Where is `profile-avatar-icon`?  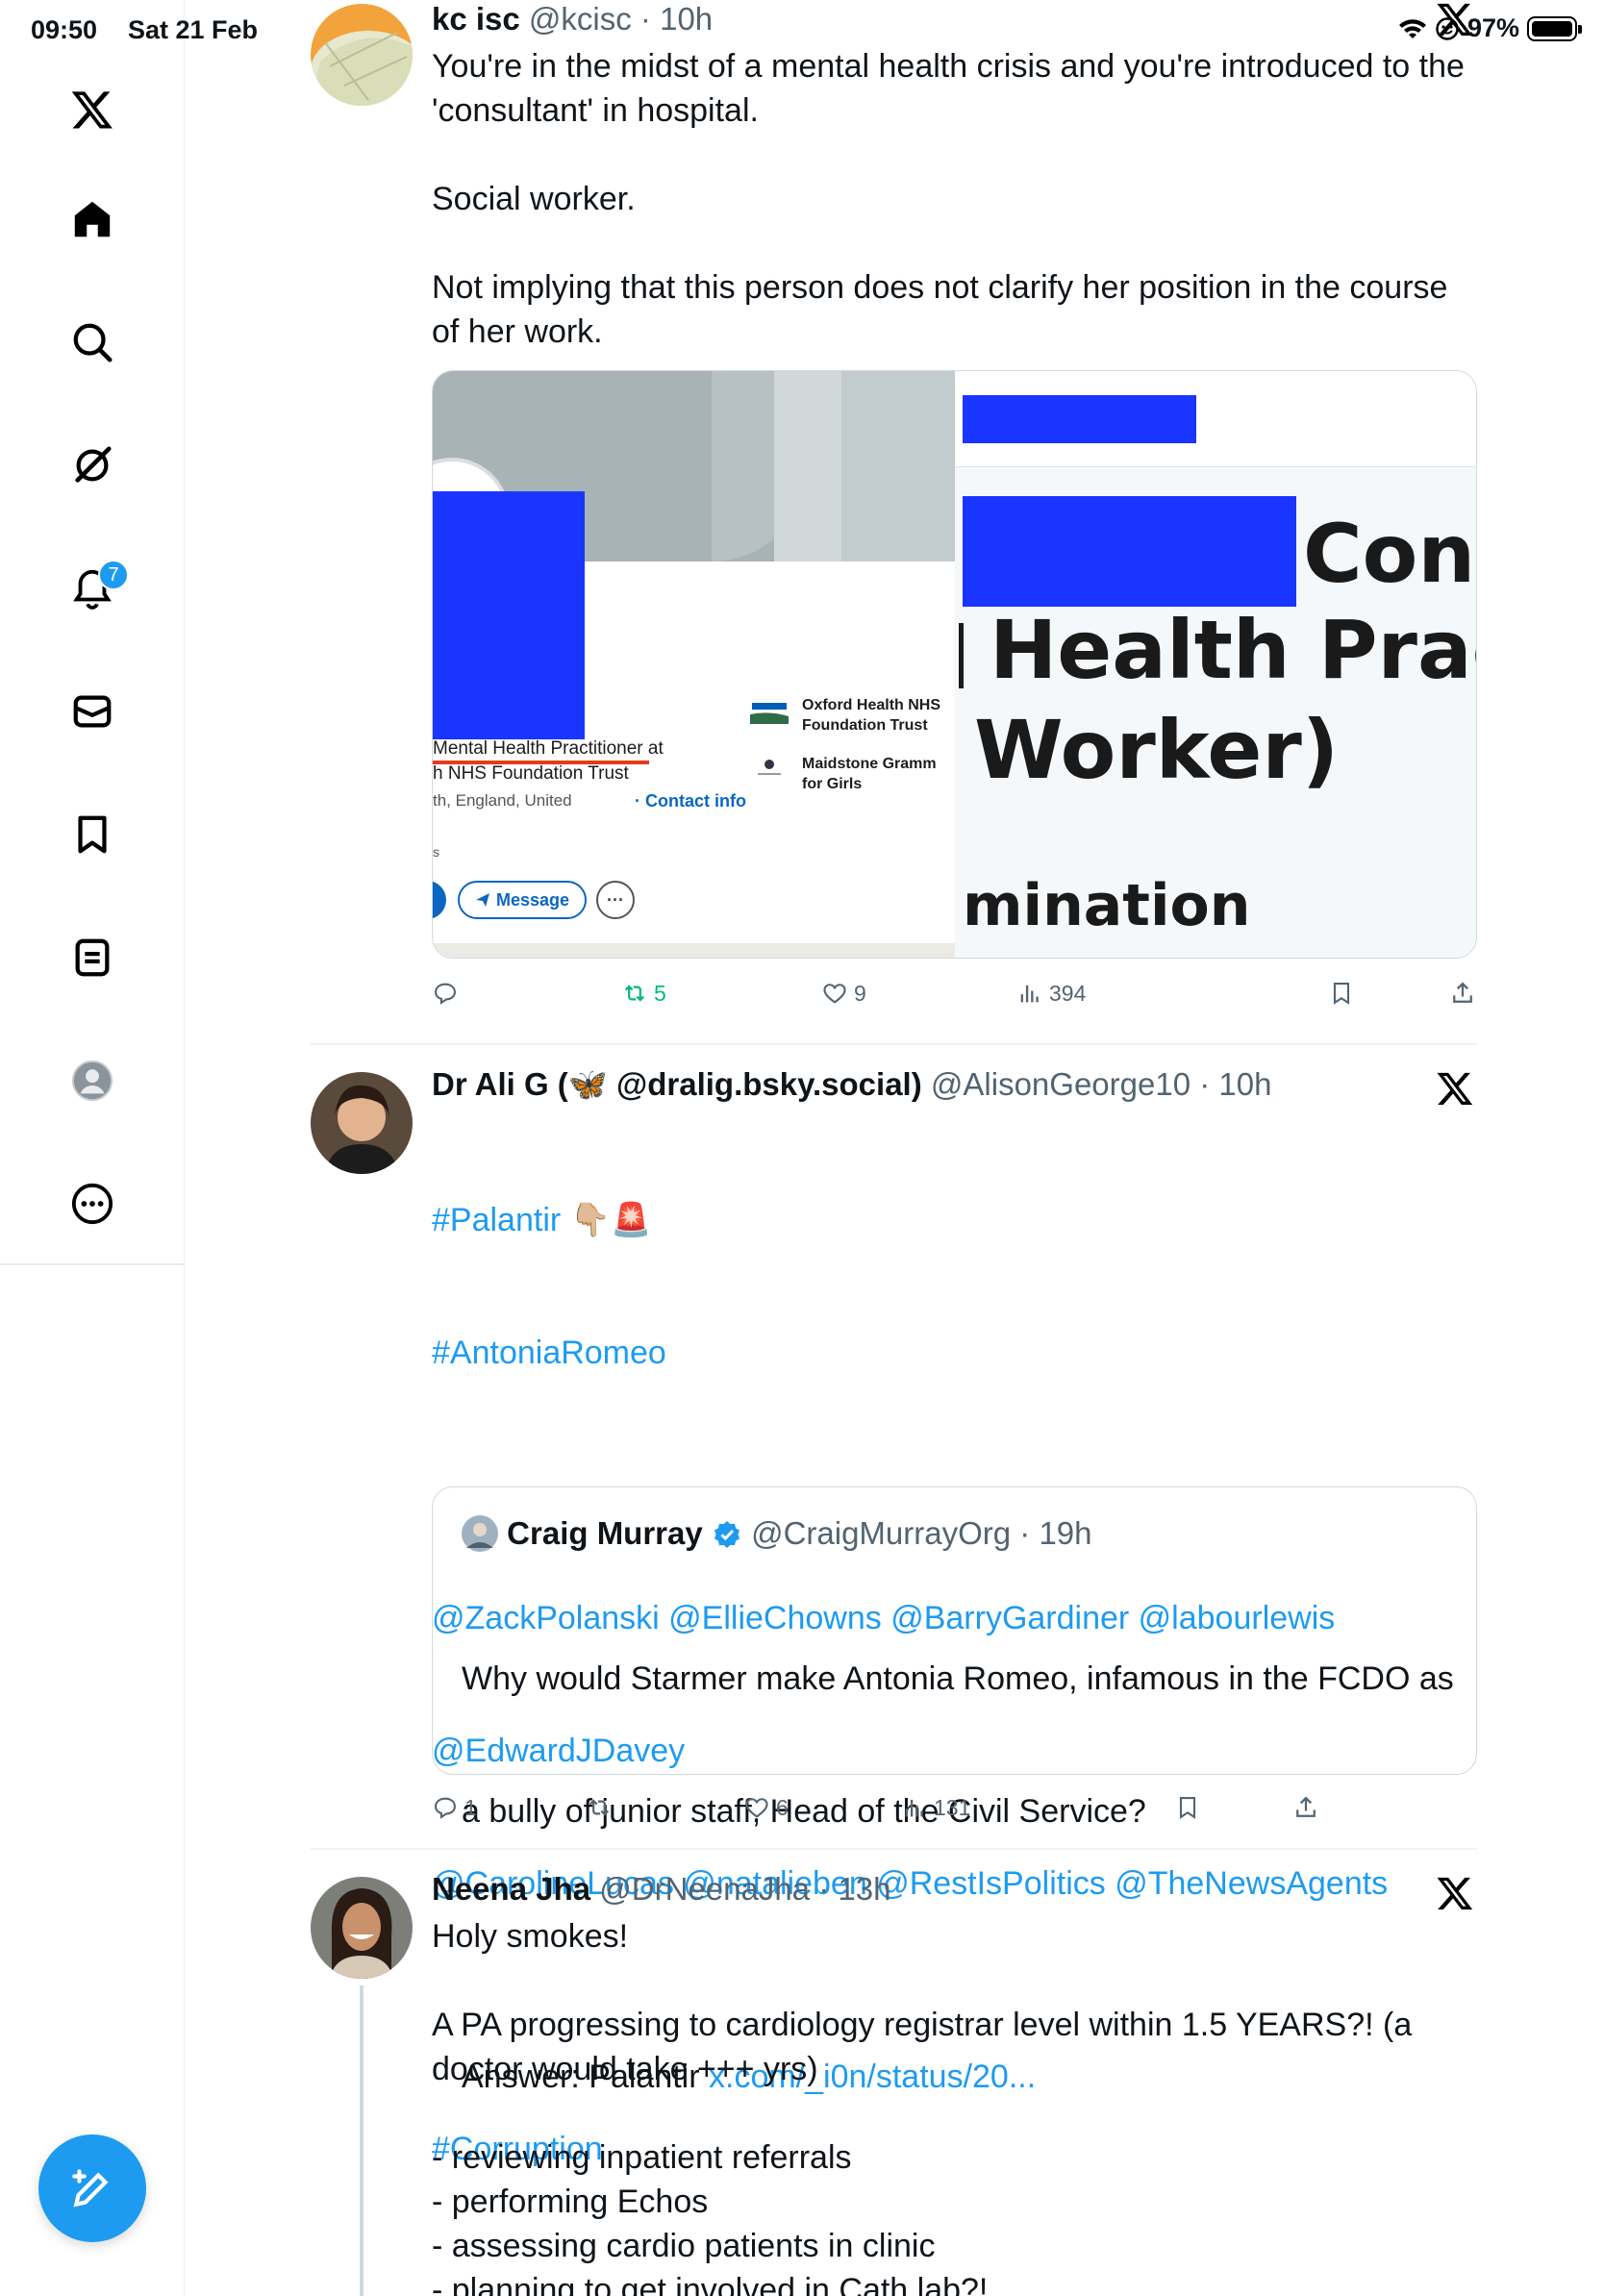
profile-avatar-icon is located at coordinates (92, 1081).